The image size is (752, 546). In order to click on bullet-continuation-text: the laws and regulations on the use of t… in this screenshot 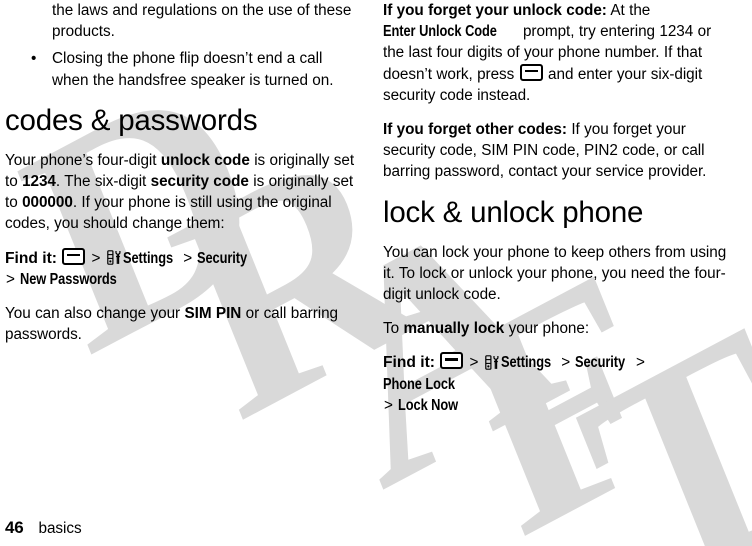, I will do `click(202, 21)`.